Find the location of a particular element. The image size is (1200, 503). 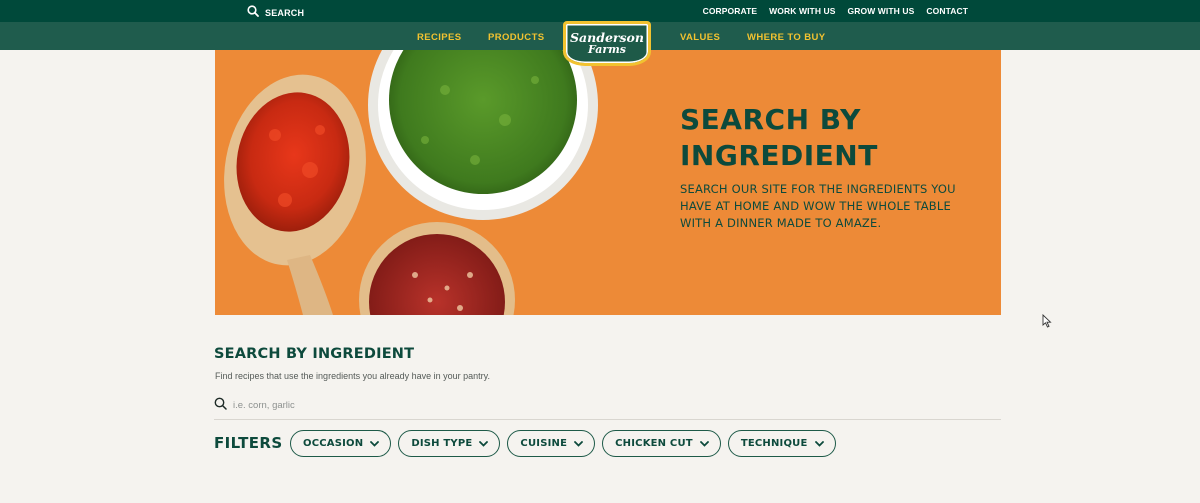

header-search-button: SEARCH is located at coordinates (275, 13).